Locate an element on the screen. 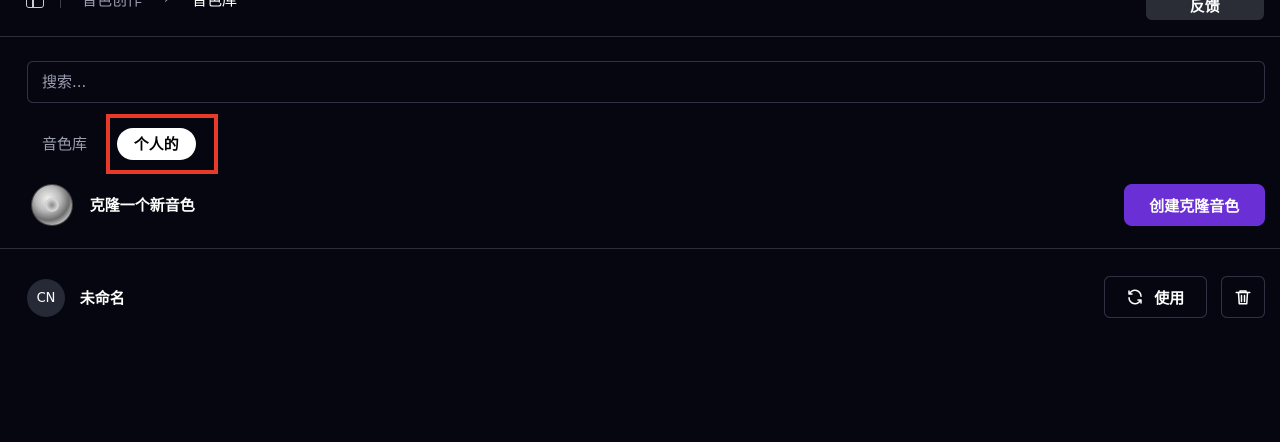  use-voice-button: 使用 is located at coordinates (1155, 297).